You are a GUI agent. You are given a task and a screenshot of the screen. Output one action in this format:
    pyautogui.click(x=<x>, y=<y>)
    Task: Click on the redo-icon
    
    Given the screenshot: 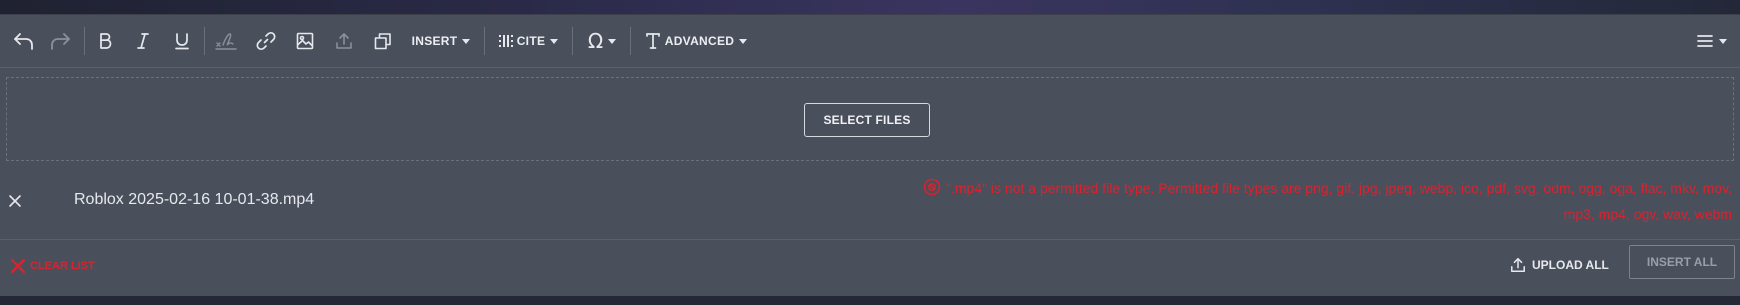 What is the action you would take?
    pyautogui.click(x=60, y=41)
    